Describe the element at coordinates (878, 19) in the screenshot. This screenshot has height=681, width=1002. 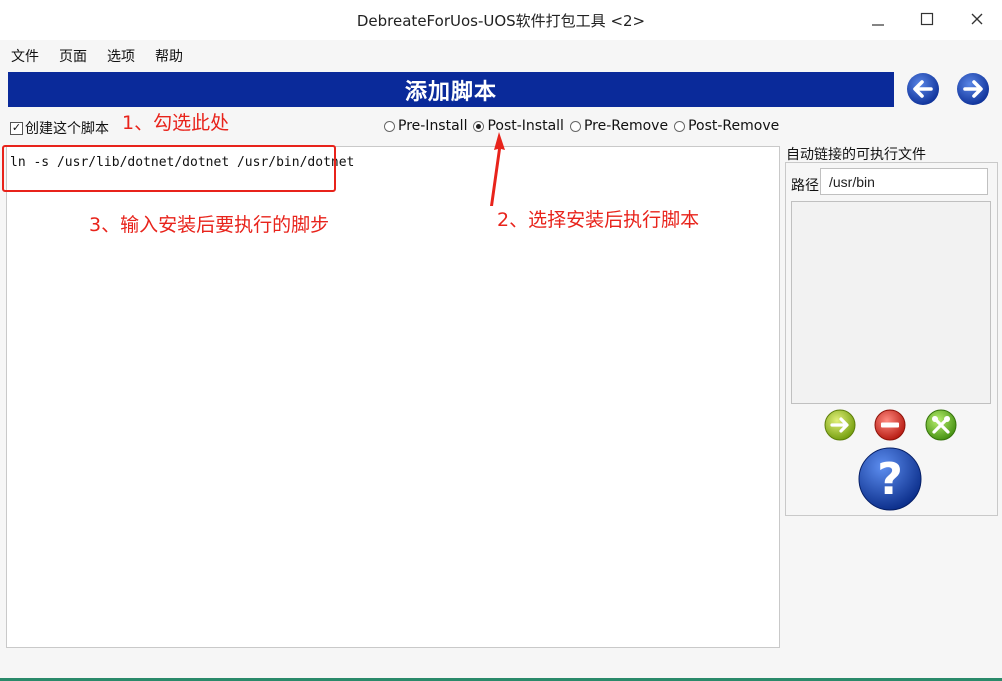
I see `minimize-button` at that location.